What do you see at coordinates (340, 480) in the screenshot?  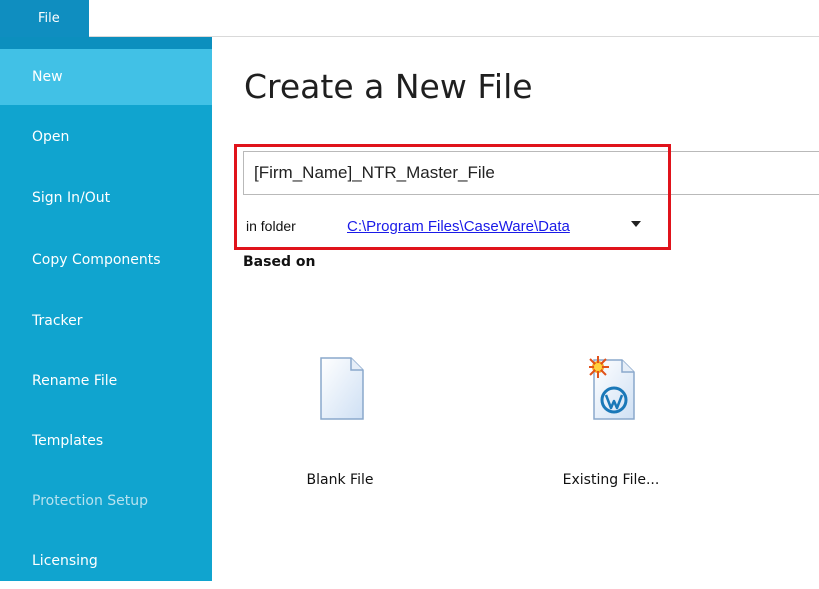 I see `blank-file-label: Blank File` at bounding box center [340, 480].